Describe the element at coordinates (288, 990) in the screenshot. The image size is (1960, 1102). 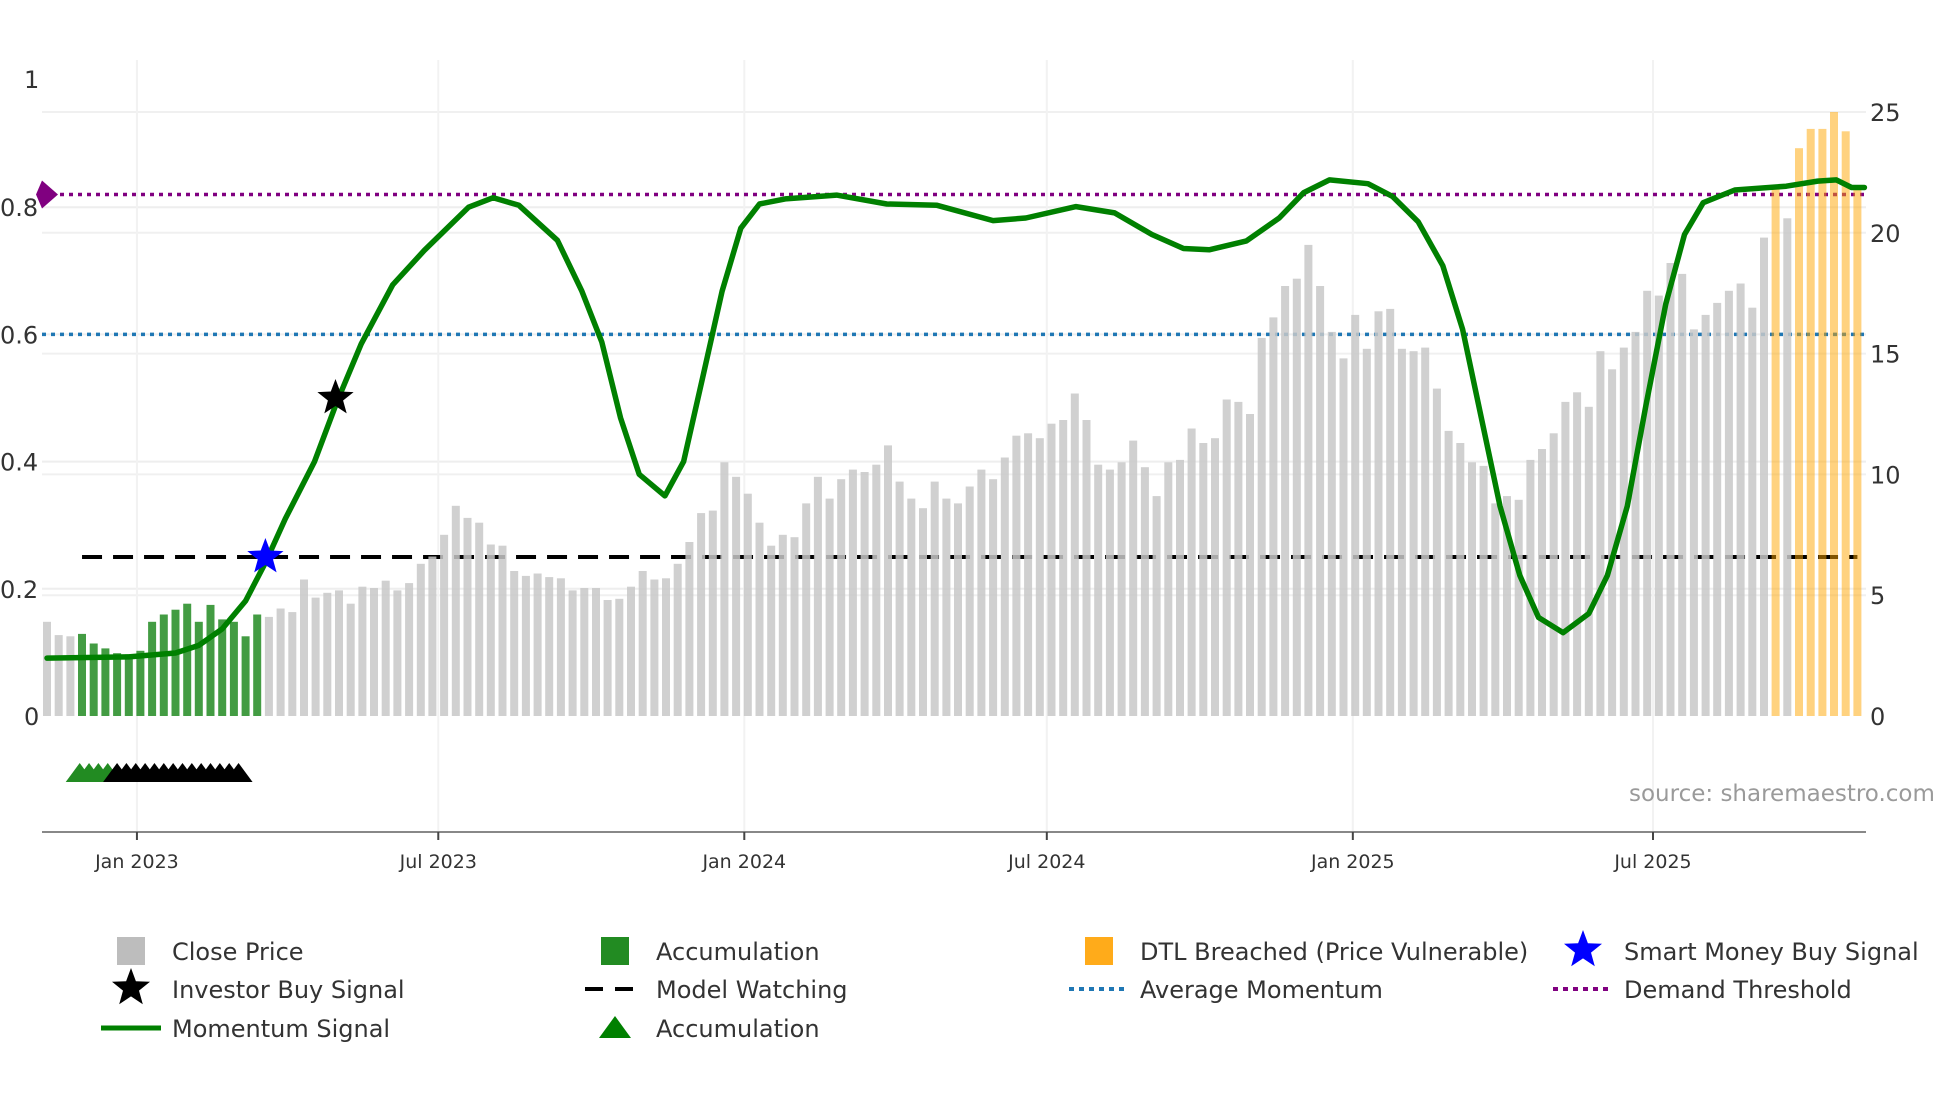
I see `legend-label: Investor Buy Signal` at that location.